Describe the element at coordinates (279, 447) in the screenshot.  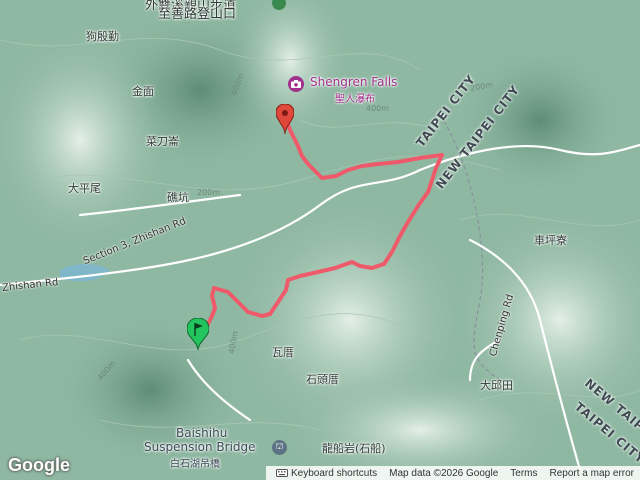
I see `monument-icon: ⛫` at that location.